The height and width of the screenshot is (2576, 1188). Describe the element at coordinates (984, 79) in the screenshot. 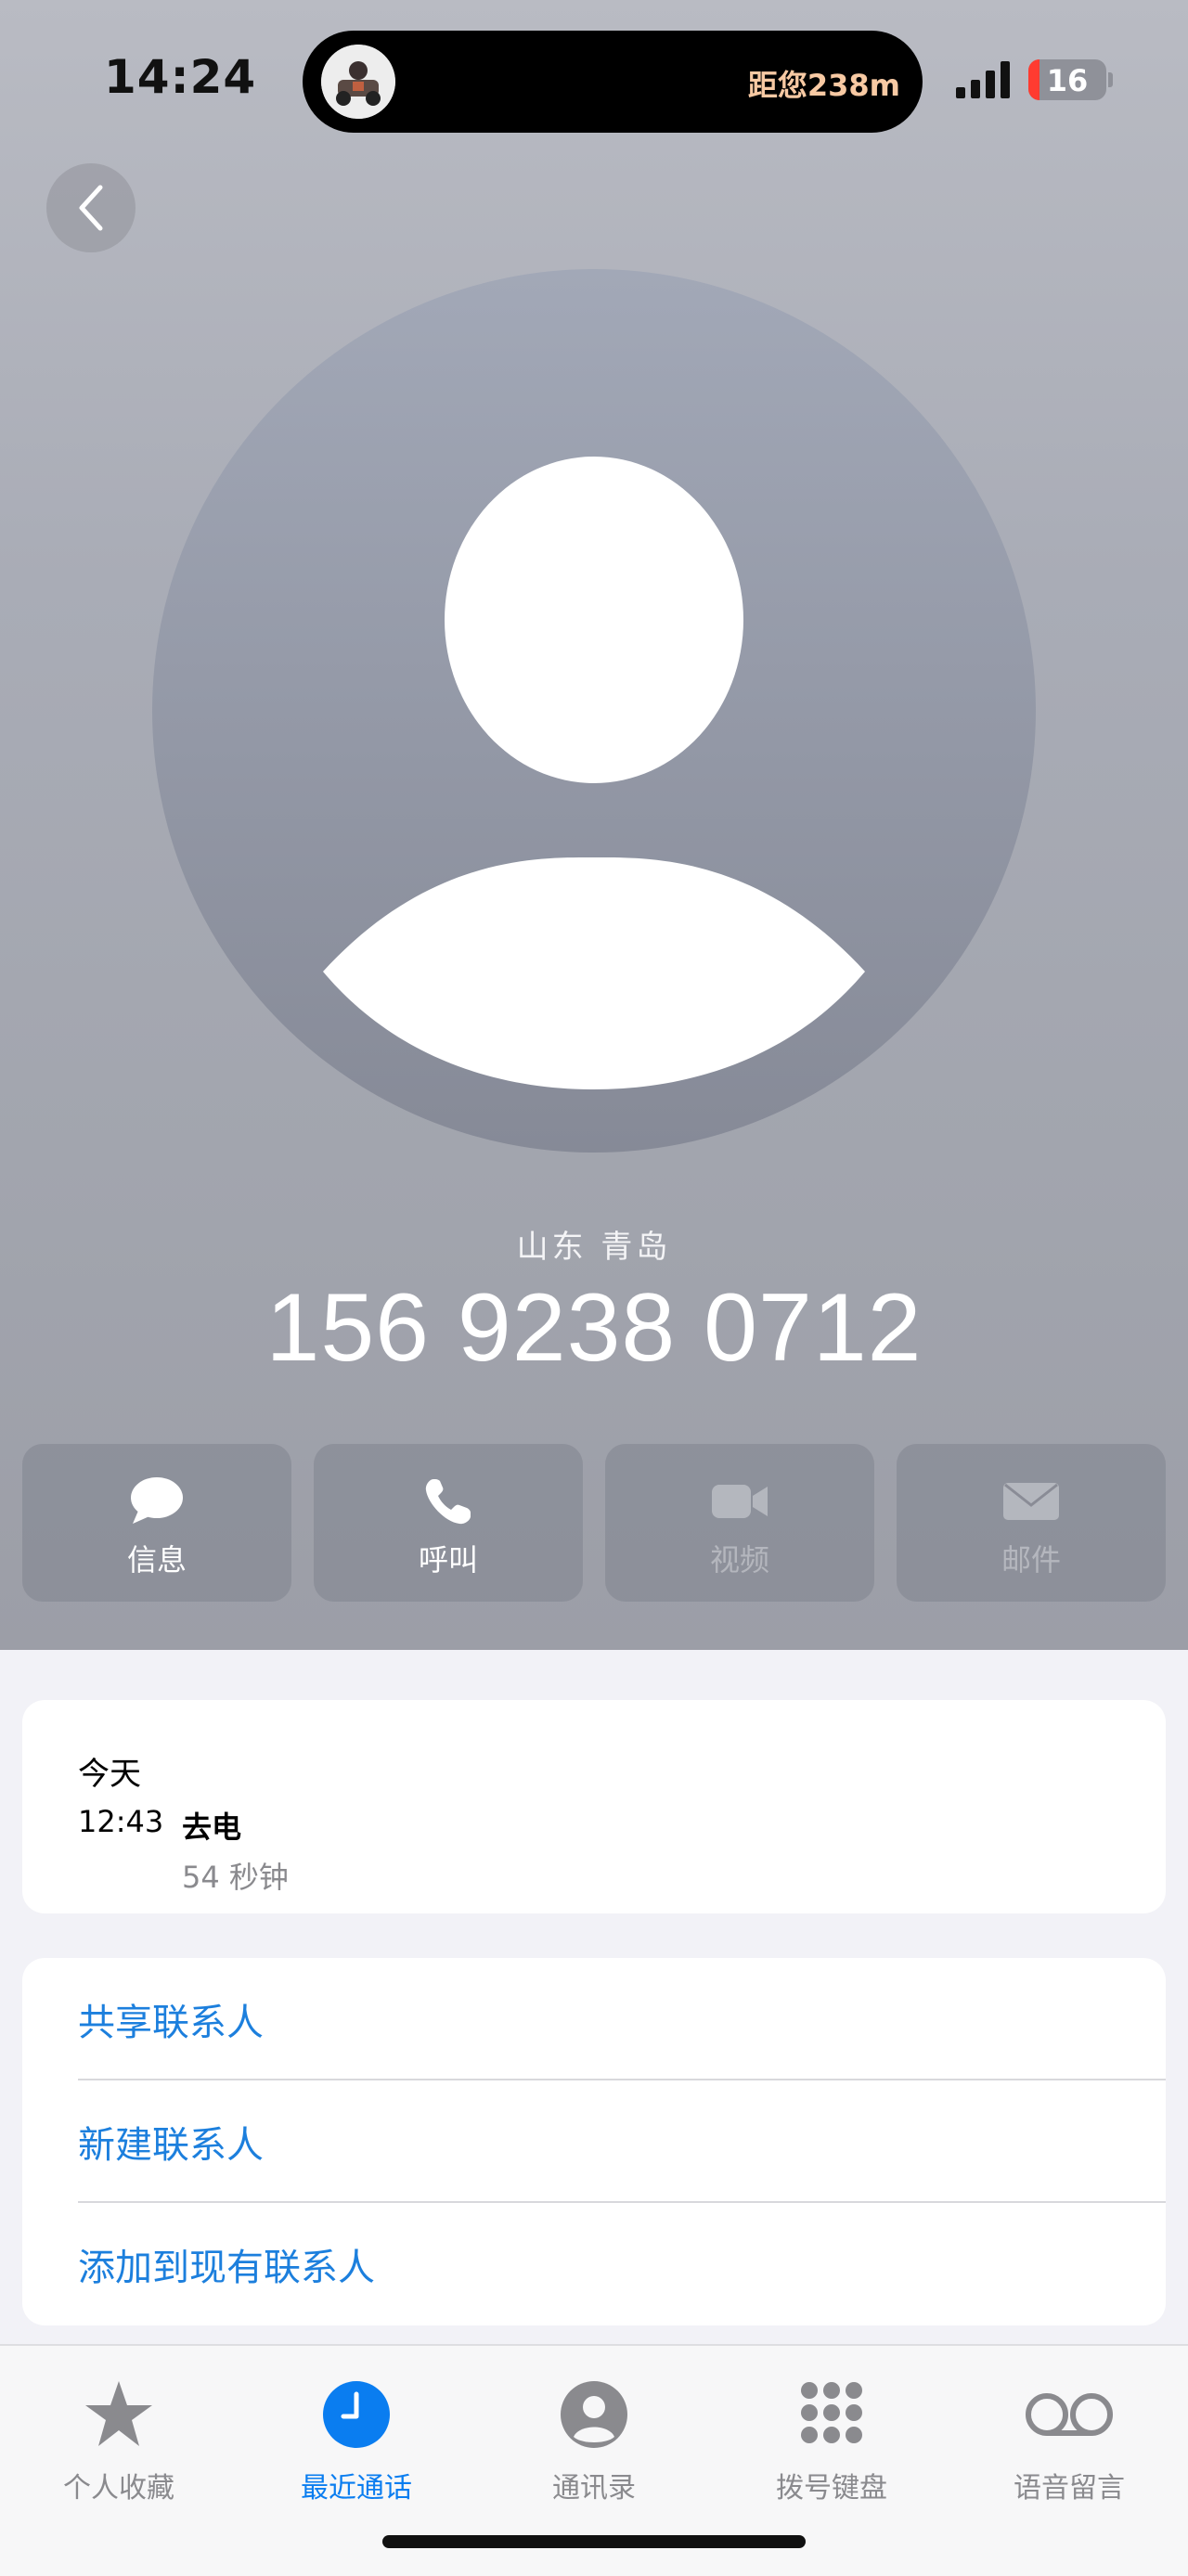

I see `cellular-signal-icon` at that location.